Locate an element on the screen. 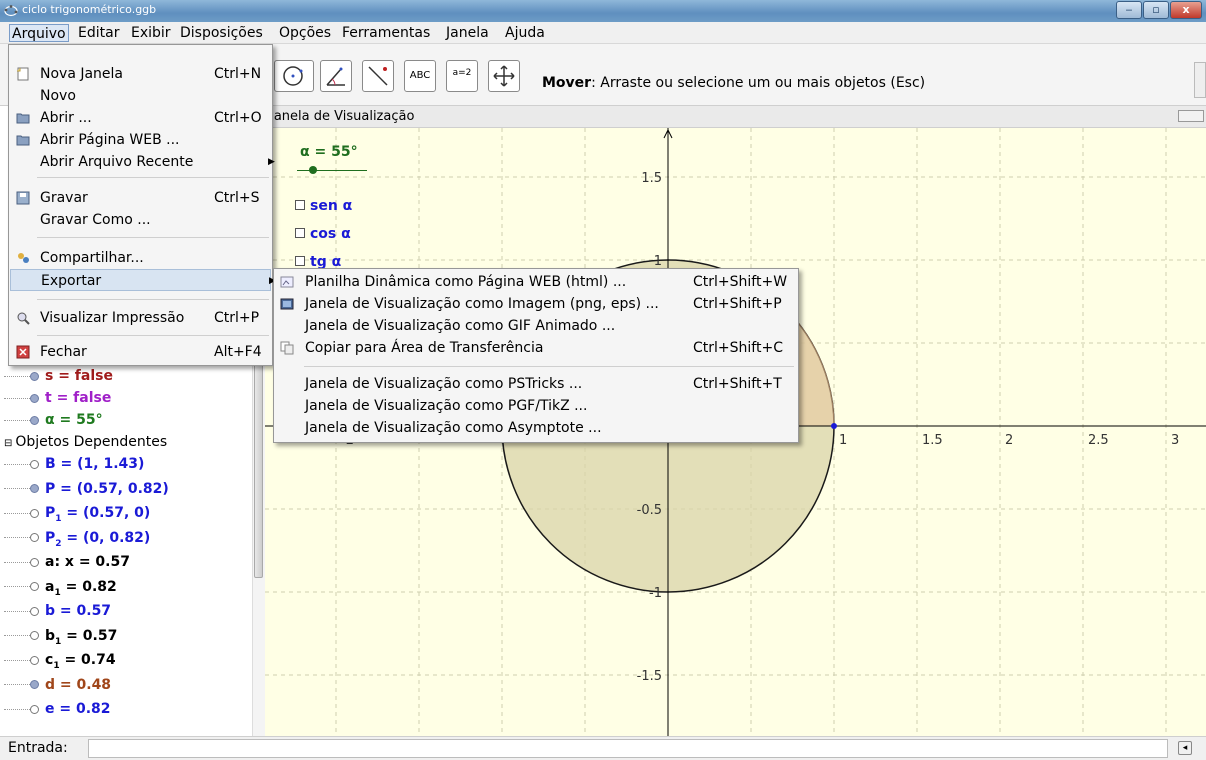 The height and width of the screenshot is (760, 1206). algebra-row: α = 55° is located at coordinates (51, 420).